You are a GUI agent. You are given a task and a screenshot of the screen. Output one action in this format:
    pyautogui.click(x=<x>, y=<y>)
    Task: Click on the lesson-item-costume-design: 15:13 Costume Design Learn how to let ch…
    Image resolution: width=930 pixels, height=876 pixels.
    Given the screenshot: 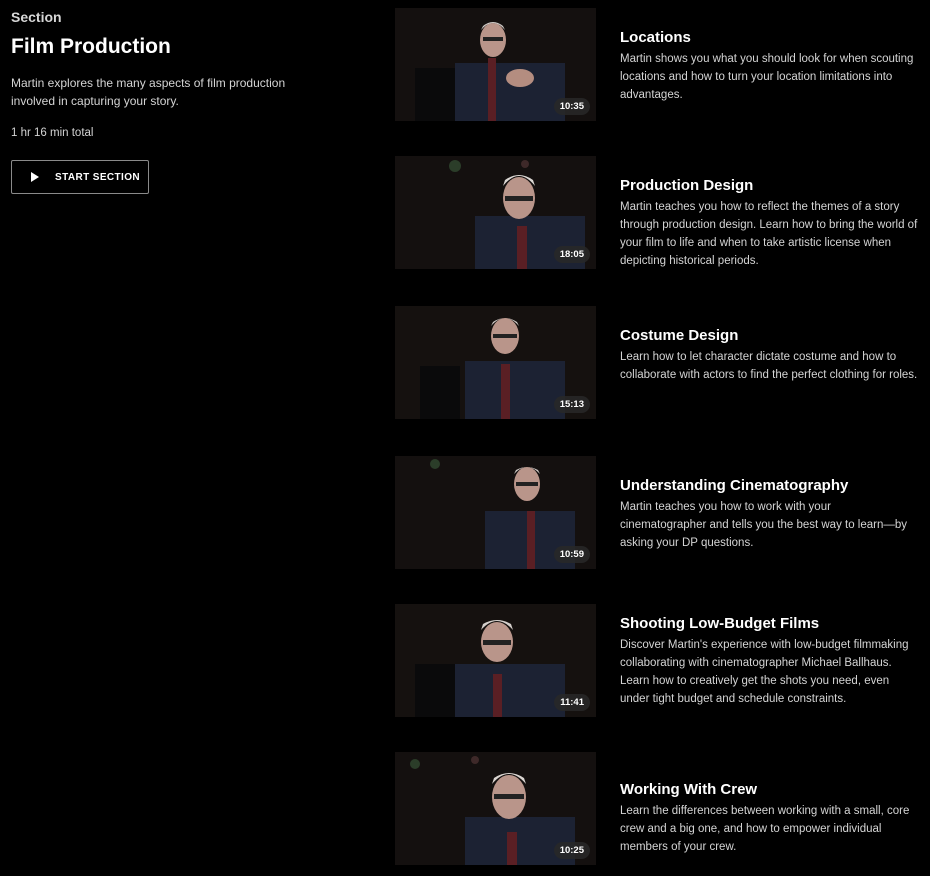 What is the action you would take?
    pyautogui.click(x=660, y=363)
    